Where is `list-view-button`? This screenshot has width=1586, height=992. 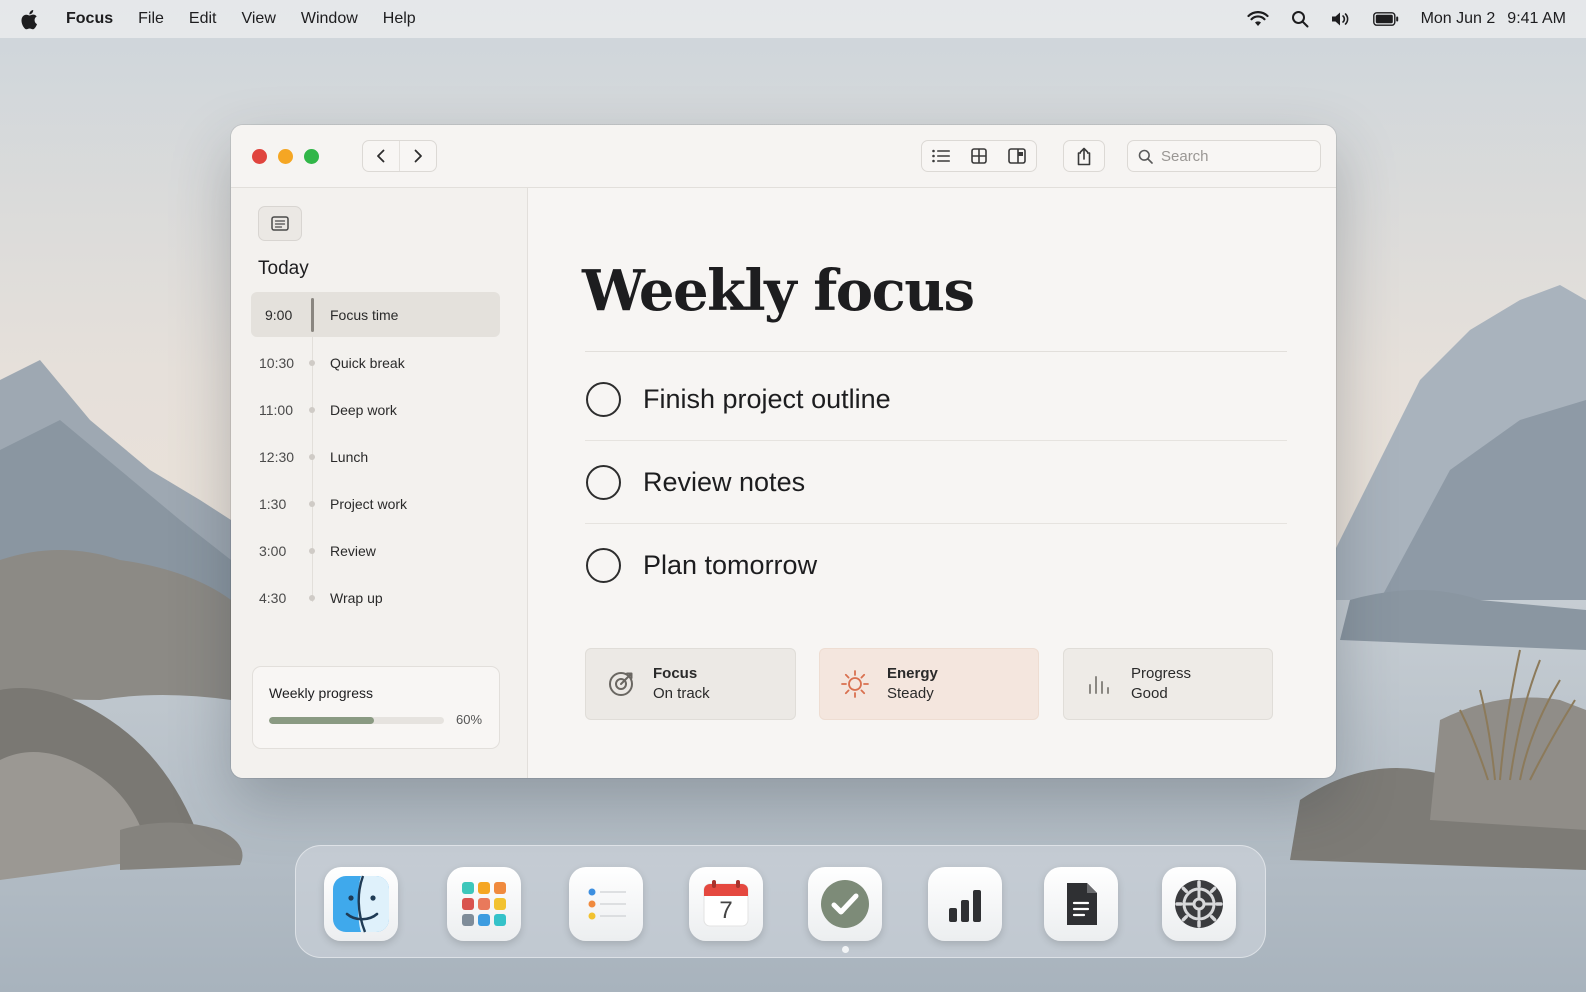
list-view-button is located at coordinates (941, 156).